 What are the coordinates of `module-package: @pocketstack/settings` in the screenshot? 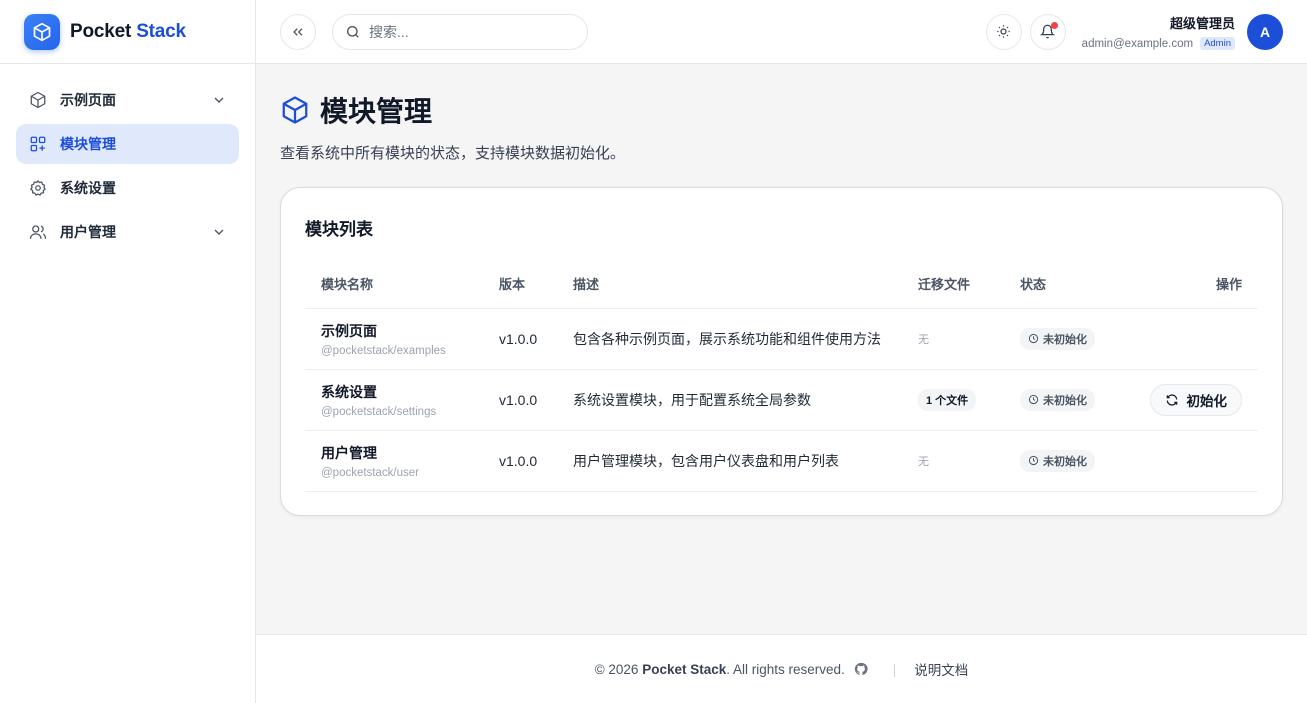 It's located at (379, 411).